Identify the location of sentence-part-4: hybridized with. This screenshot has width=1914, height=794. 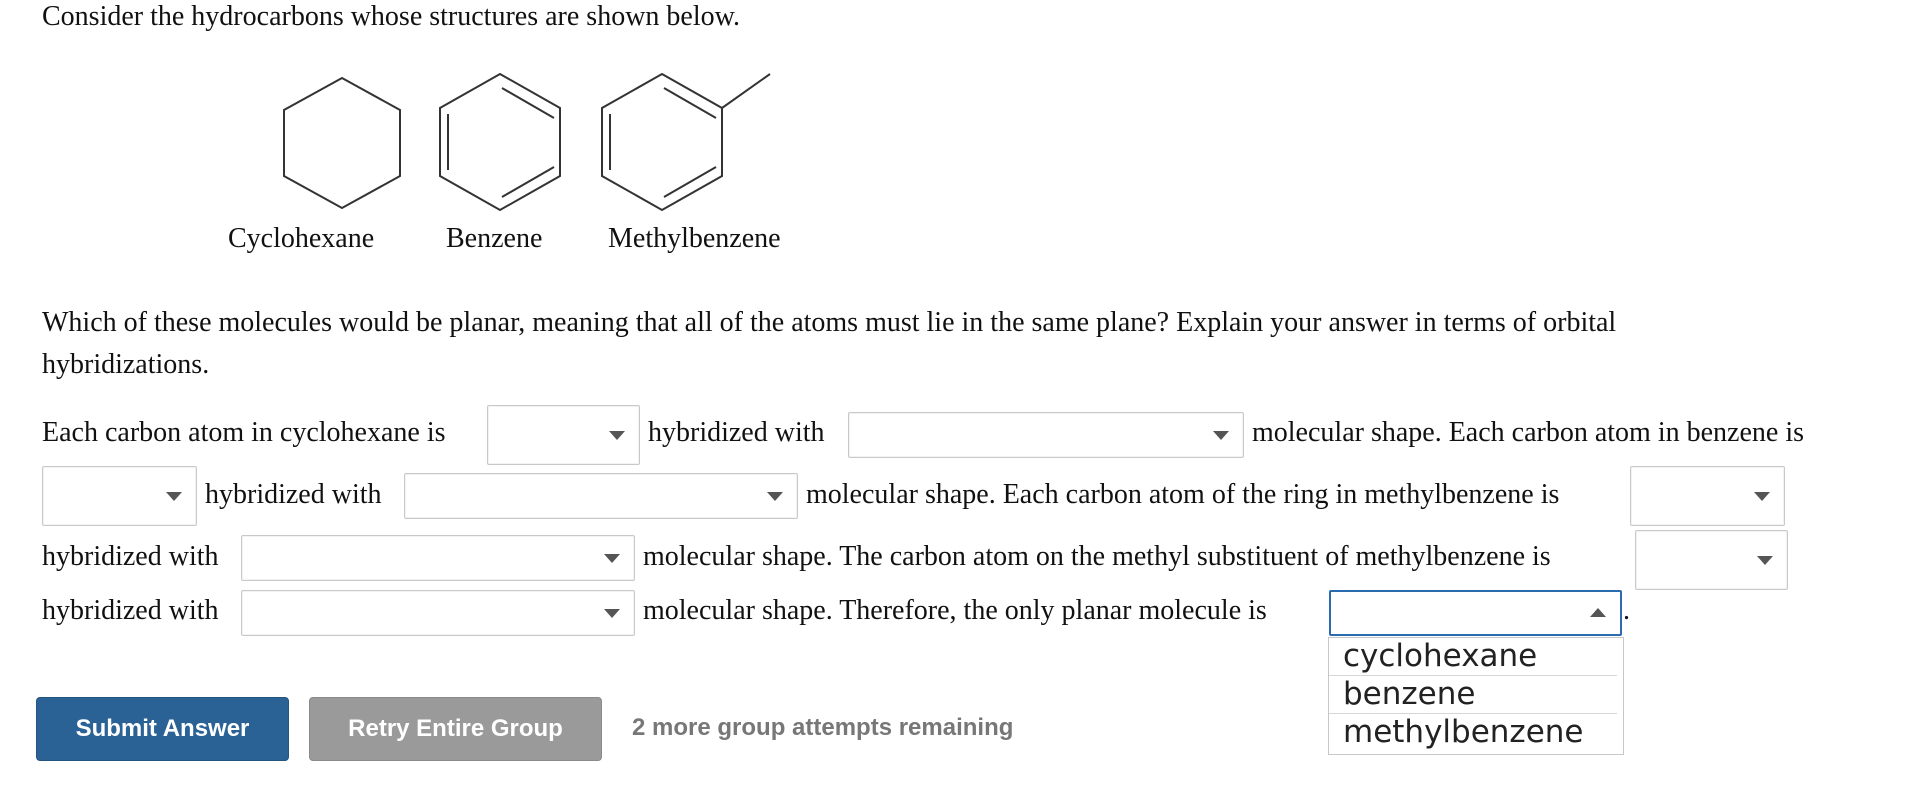
(293, 494).